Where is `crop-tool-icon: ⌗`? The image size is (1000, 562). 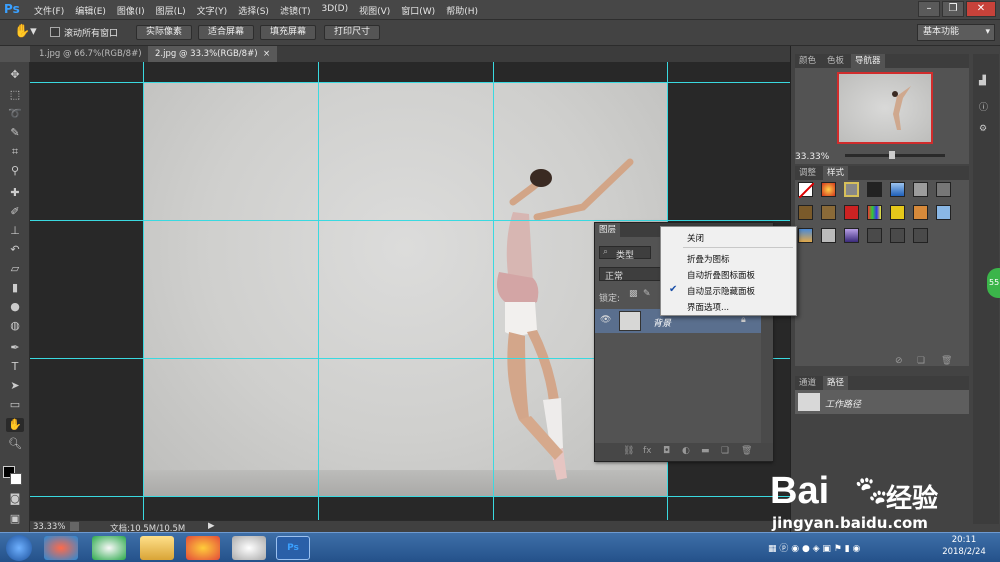 crop-tool-icon: ⌗ is located at coordinates (15, 152).